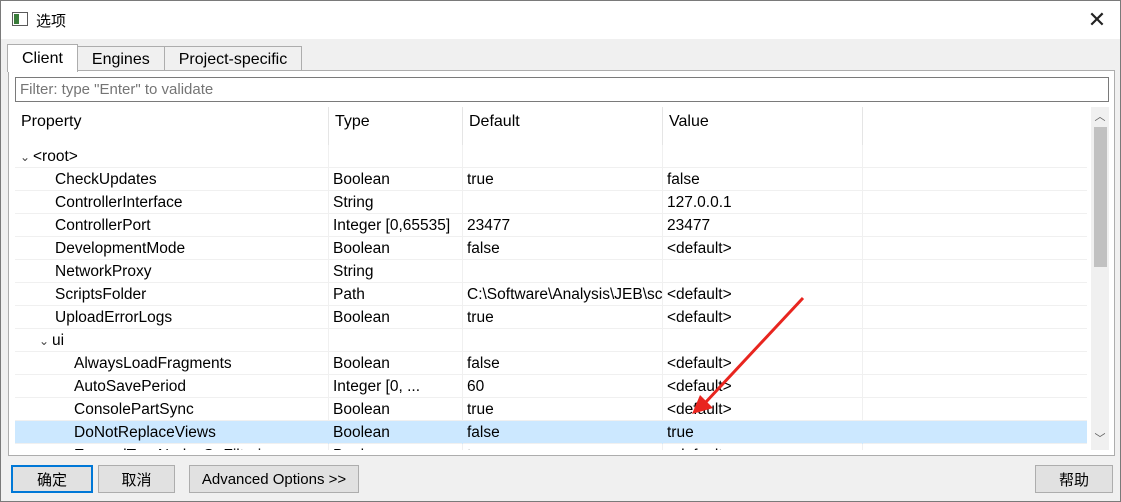  Describe the element at coordinates (136, 479) in the screenshot. I see `cancel-button: 取消` at that location.